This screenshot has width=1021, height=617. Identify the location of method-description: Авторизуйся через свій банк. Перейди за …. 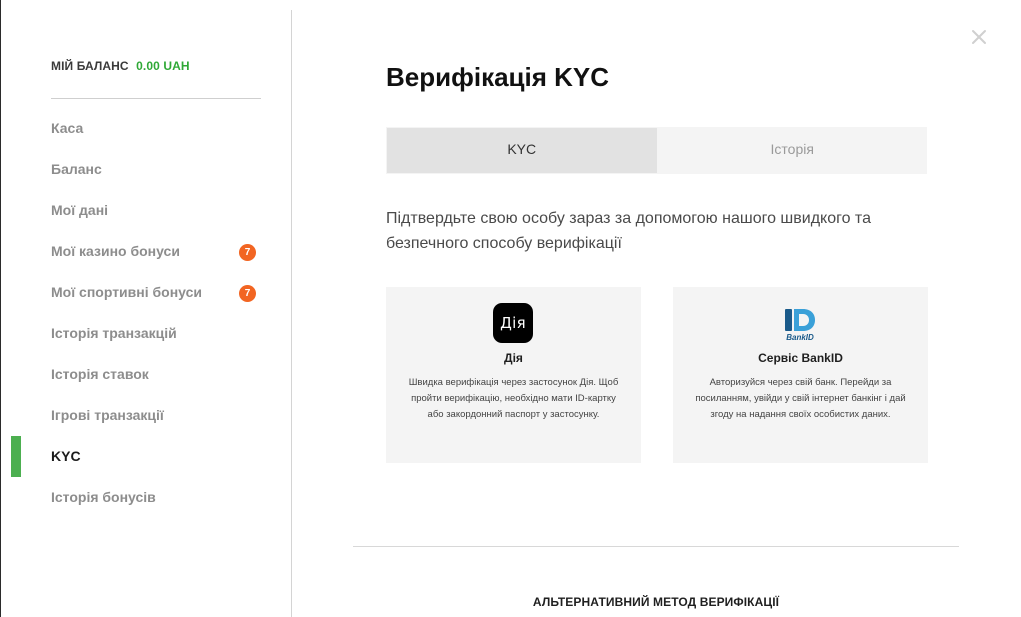
(800, 398).